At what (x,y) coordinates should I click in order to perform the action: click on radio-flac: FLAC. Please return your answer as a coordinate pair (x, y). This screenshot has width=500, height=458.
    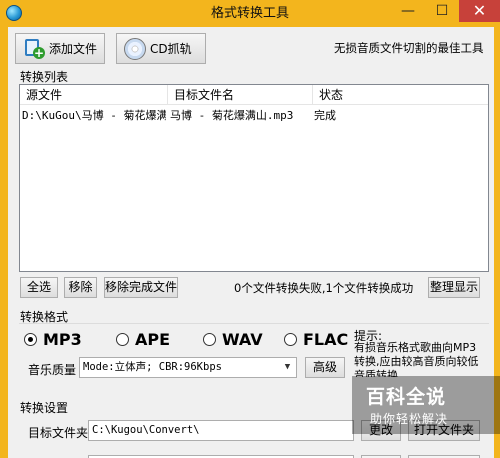
    Looking at the image, I should click on (316, 339).